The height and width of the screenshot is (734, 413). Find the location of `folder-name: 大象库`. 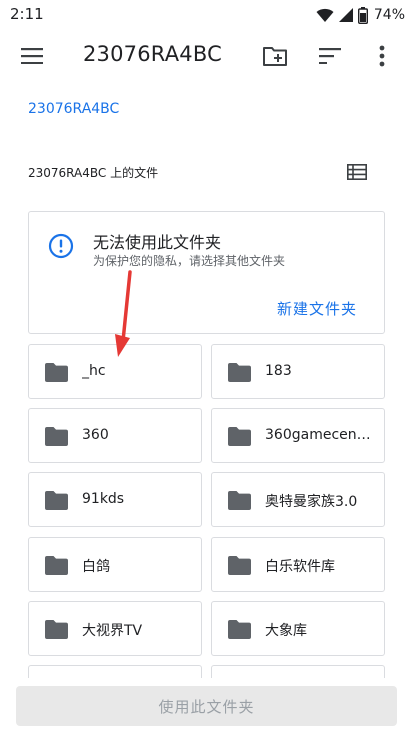

folder-name: 大象库 is located at coordinates (286, 631).